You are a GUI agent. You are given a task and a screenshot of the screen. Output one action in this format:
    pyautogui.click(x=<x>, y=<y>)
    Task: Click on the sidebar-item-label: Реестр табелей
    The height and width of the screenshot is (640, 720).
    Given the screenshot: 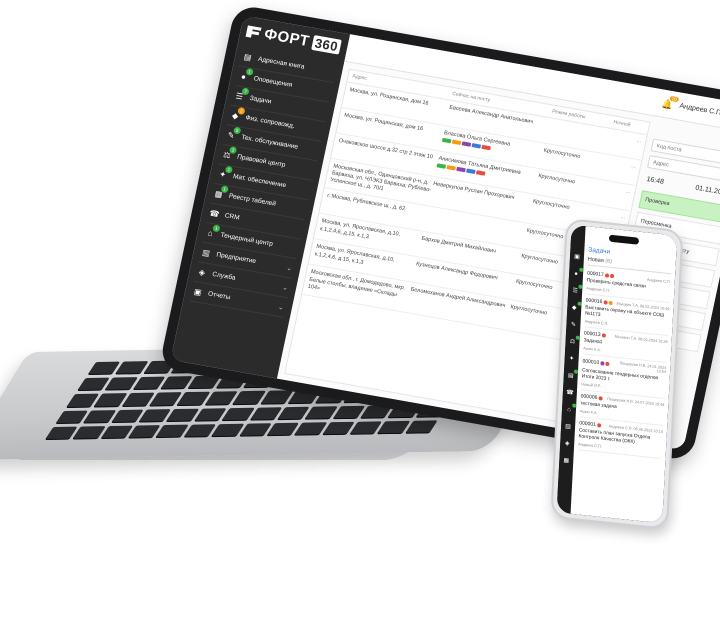 What is the action you would take?
    pyautogui.click(x=252, y=200)
    